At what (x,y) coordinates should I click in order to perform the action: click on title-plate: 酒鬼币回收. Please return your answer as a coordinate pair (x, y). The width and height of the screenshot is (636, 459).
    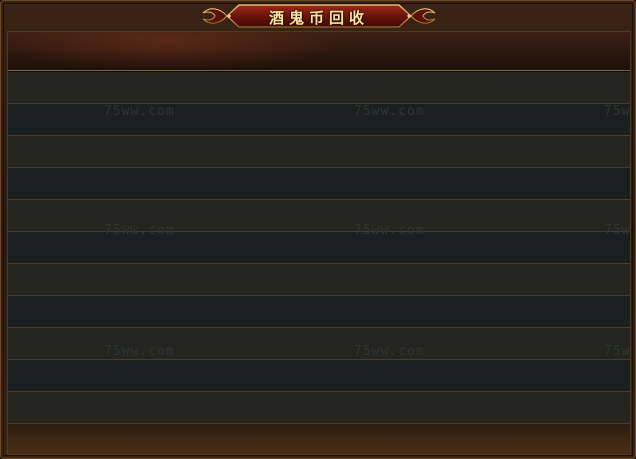
    Looking at the image, I should click on (319, 16).